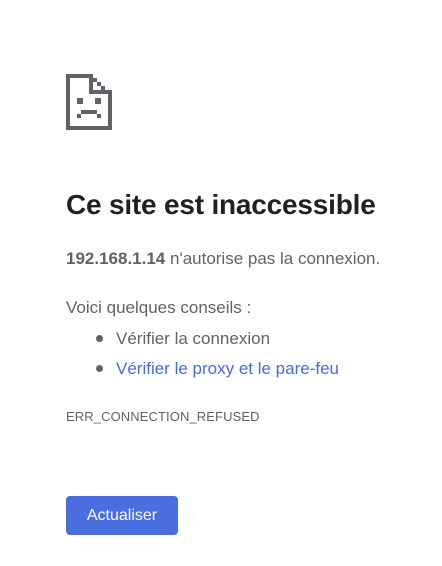  What do you see at coordinates (116, 258) in the screenshot?
I see `error-host: 192.168.1.14` at bounding box center [116, 258].